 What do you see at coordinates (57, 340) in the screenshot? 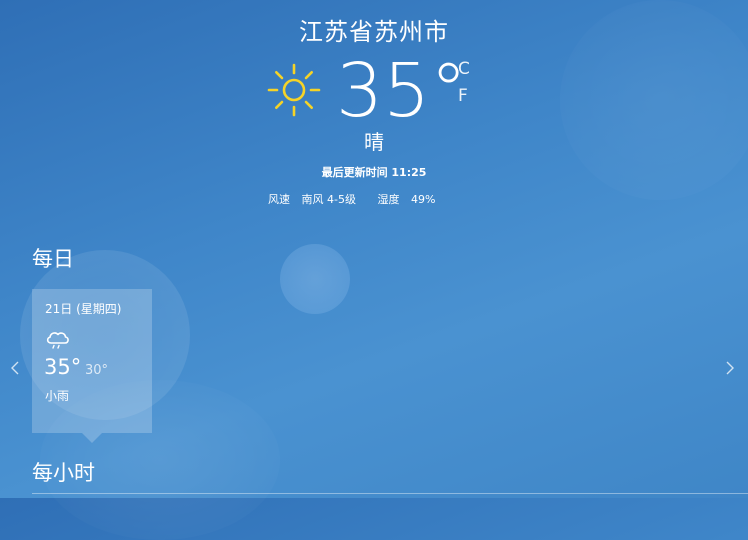
I see `cloud-rain-icon` at bounding box center [57, 340].